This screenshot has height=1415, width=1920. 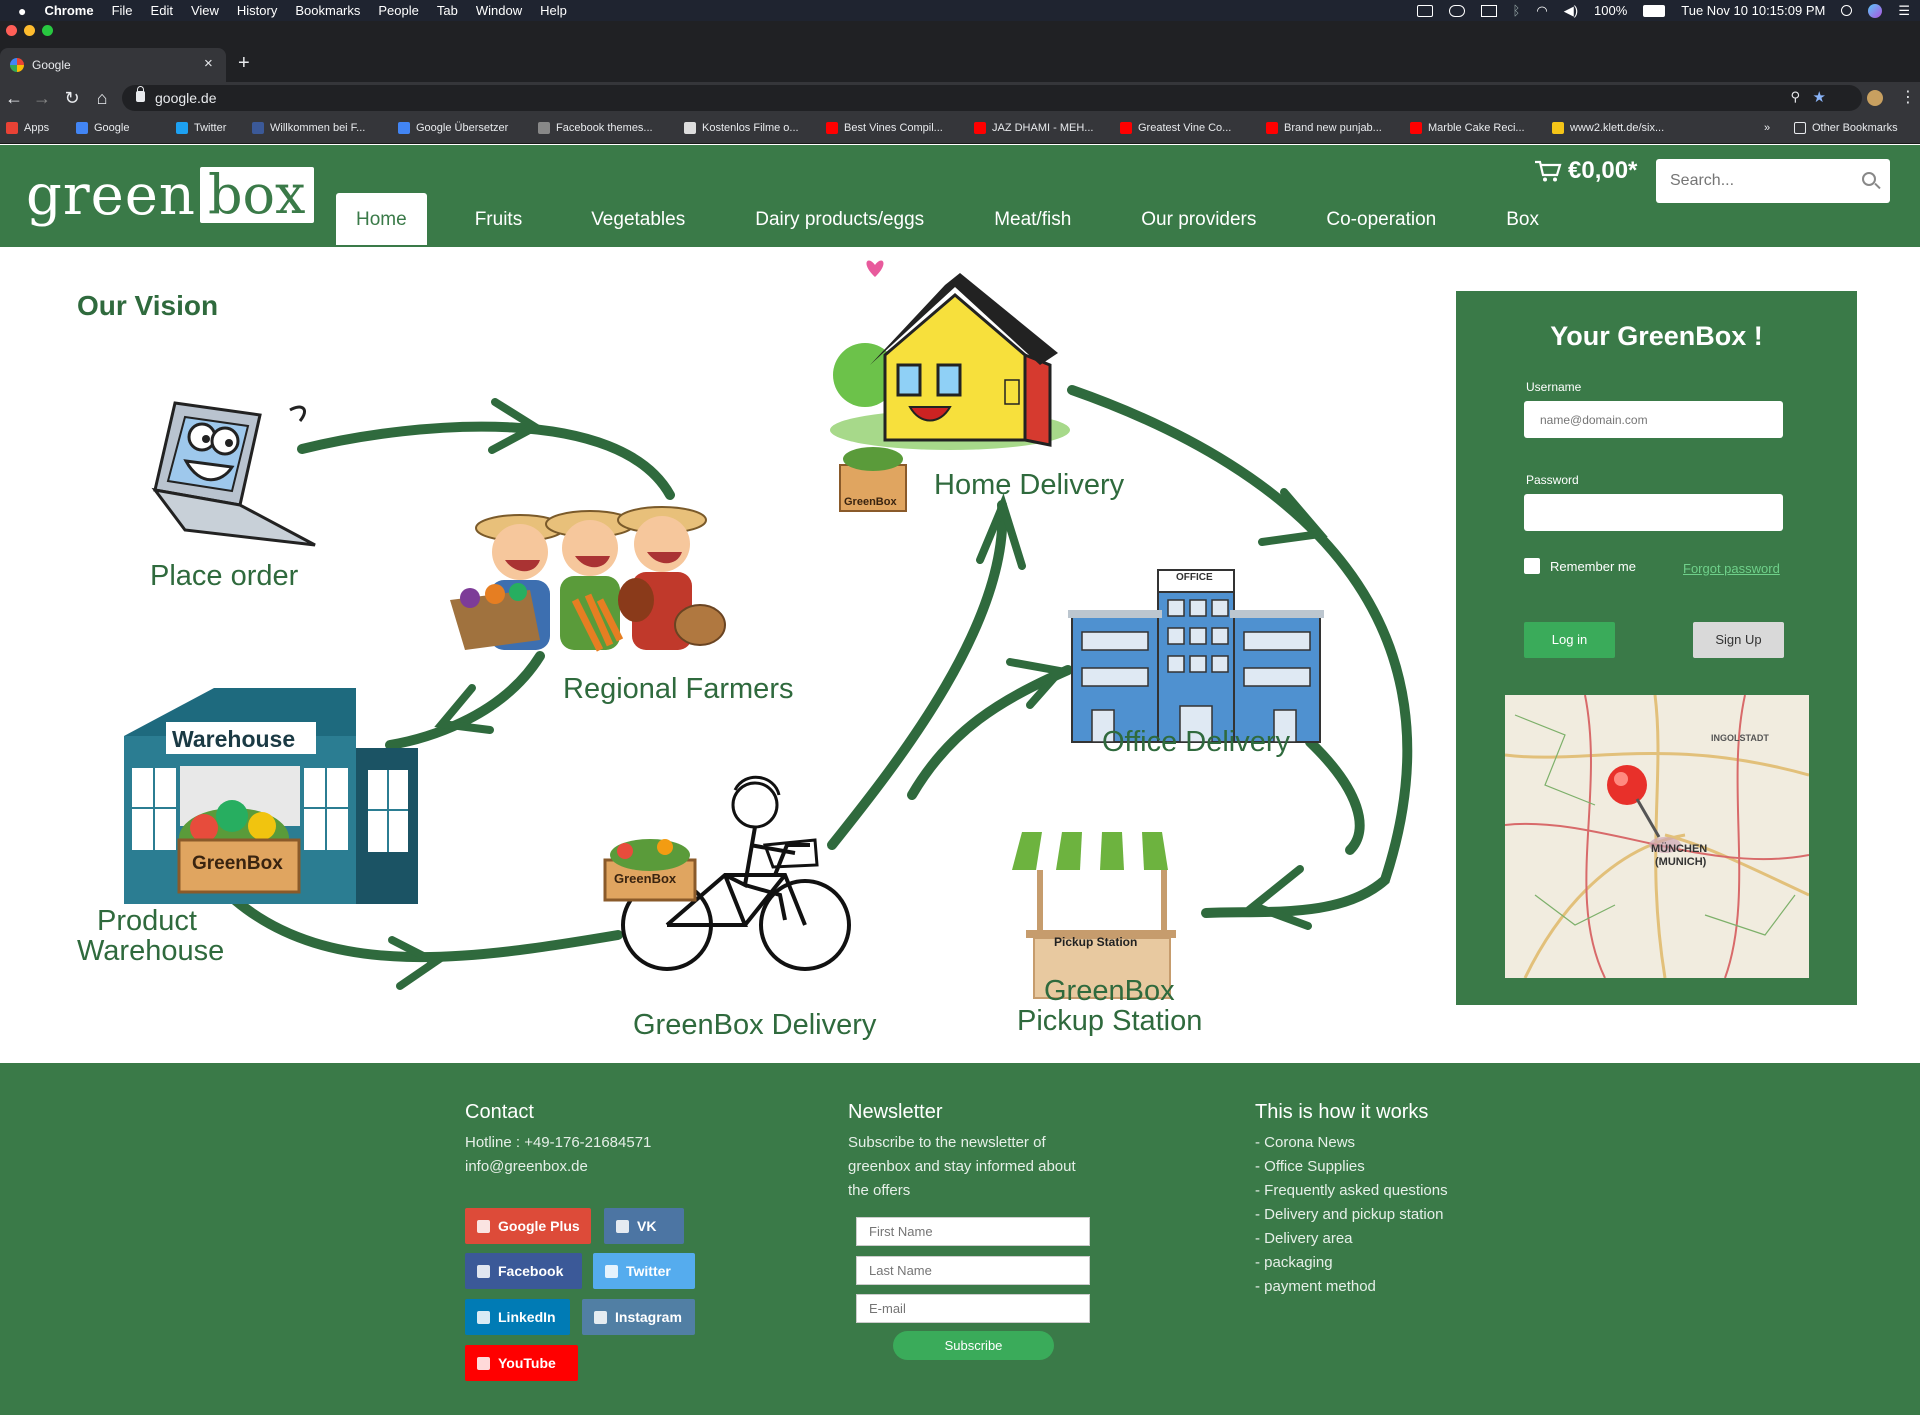 What do you see at coordinates (1126, 128) in the screenshot?
I see `bookmark-favicon-icon` at bounding box center [1126, 128].